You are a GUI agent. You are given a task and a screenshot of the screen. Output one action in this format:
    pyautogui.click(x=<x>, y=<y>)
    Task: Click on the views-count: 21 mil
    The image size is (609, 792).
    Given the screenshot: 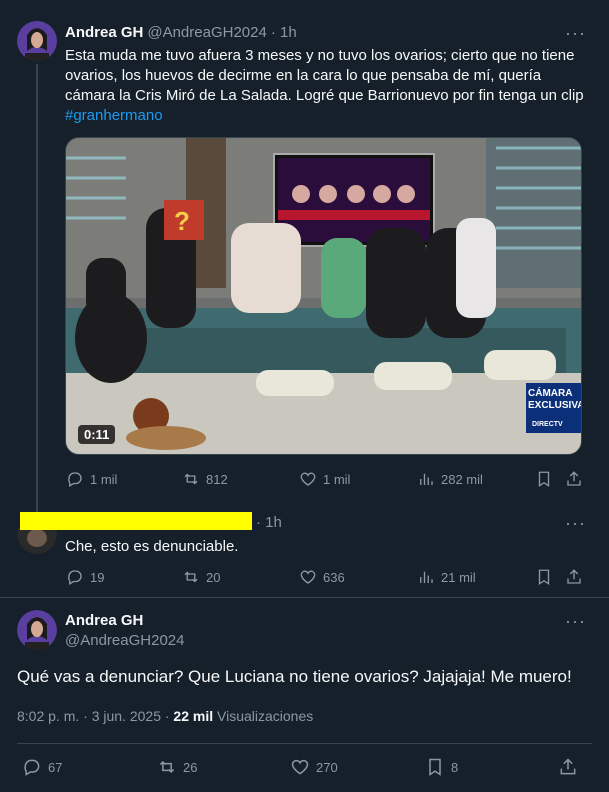 What is the action you would take?
    pyautogui.click(x=458, y=577)
    